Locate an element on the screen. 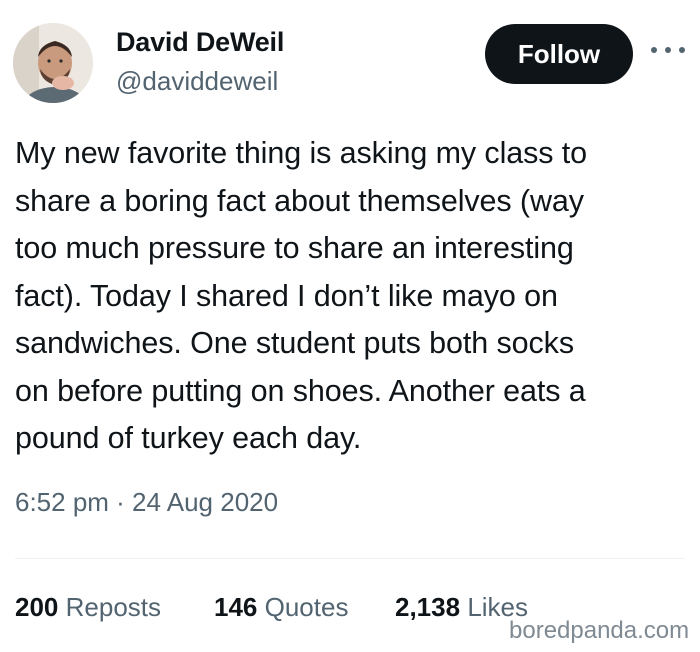 This screenshot has height=652, width=700. reposts-stat: 200 Reposts is located at coordinates (88, 607).